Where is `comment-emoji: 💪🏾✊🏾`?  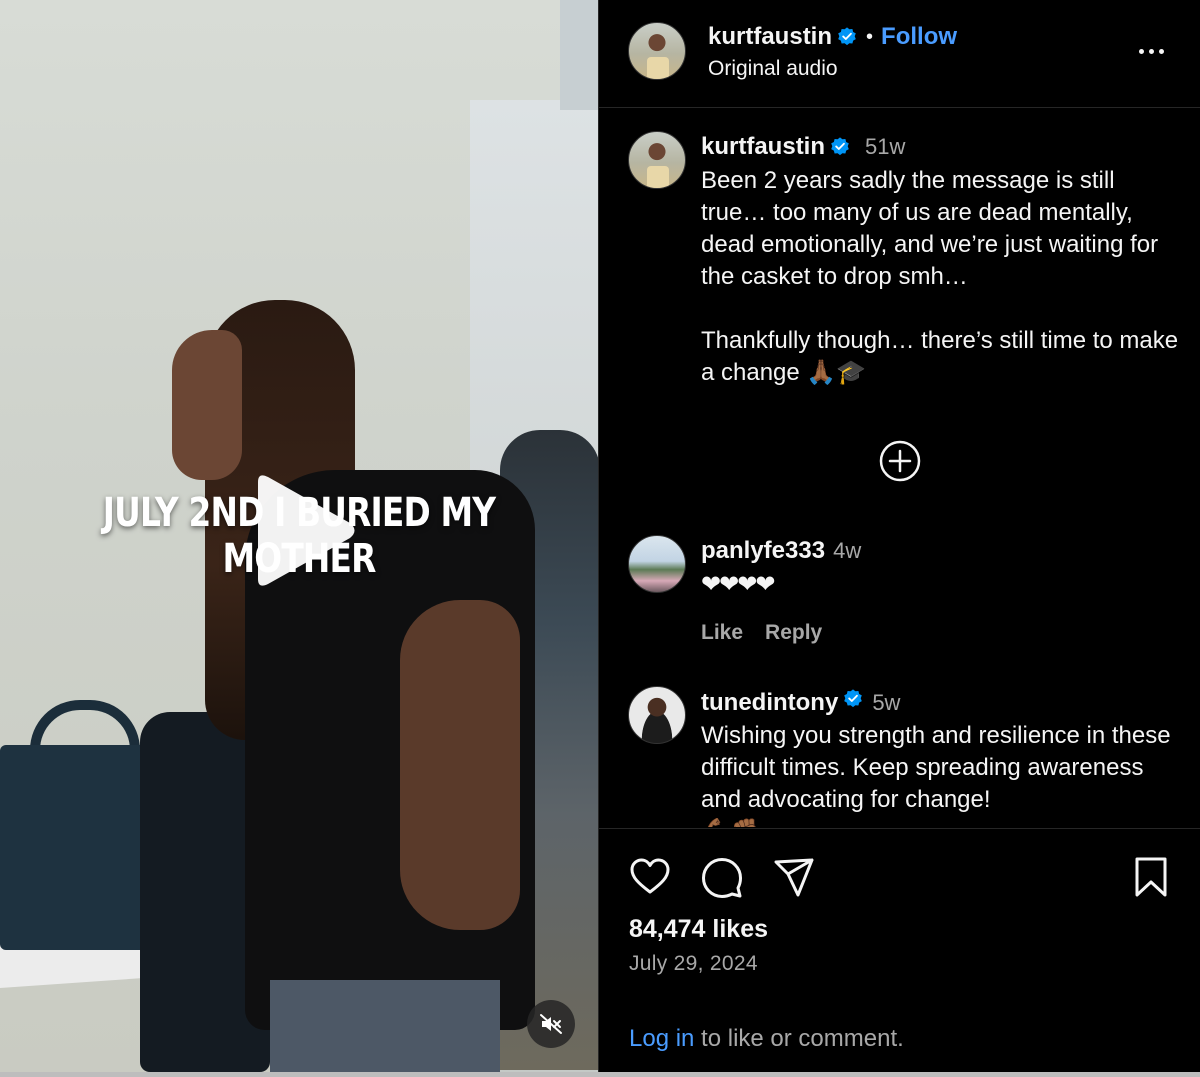 comment-emoji: 💪🏾✊🏾 is located at coordinates (941, 821).